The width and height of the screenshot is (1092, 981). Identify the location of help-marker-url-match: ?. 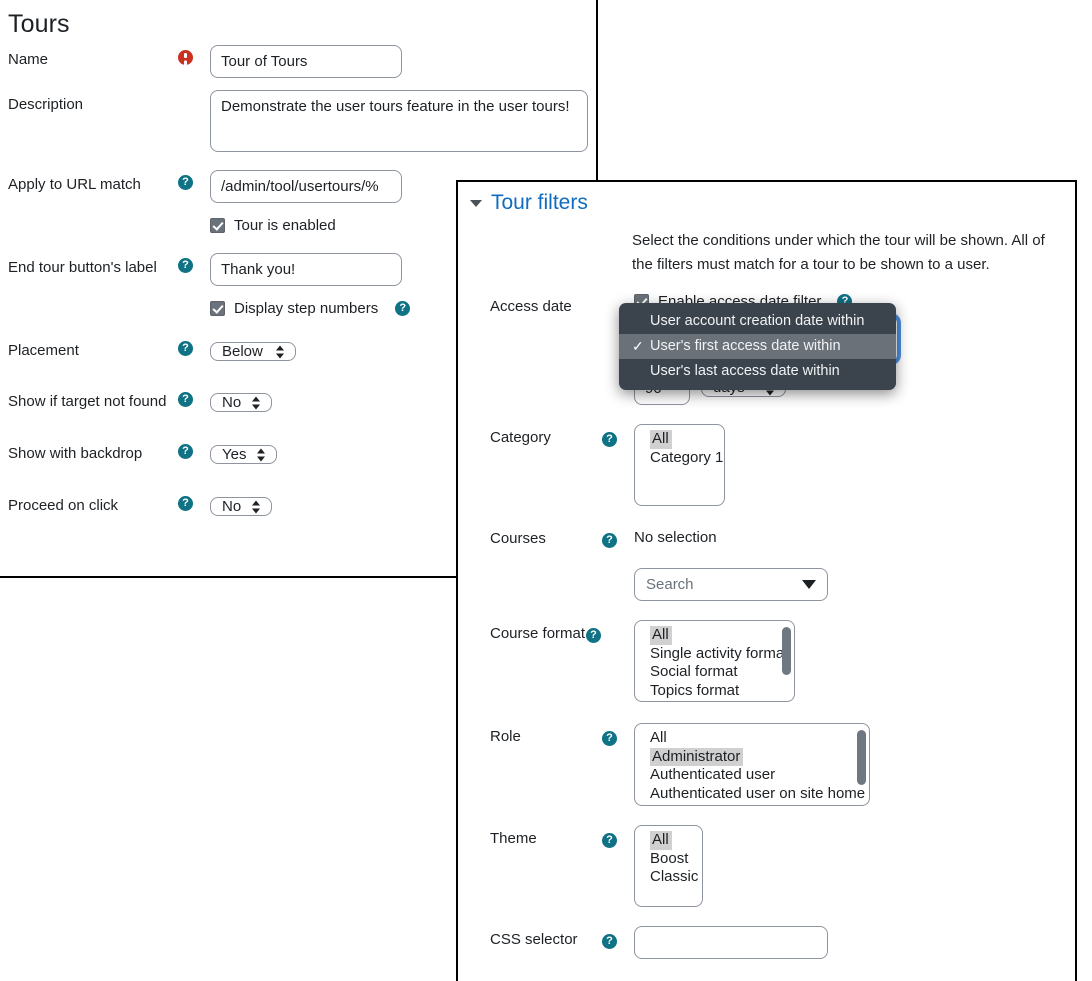
(194, 180).